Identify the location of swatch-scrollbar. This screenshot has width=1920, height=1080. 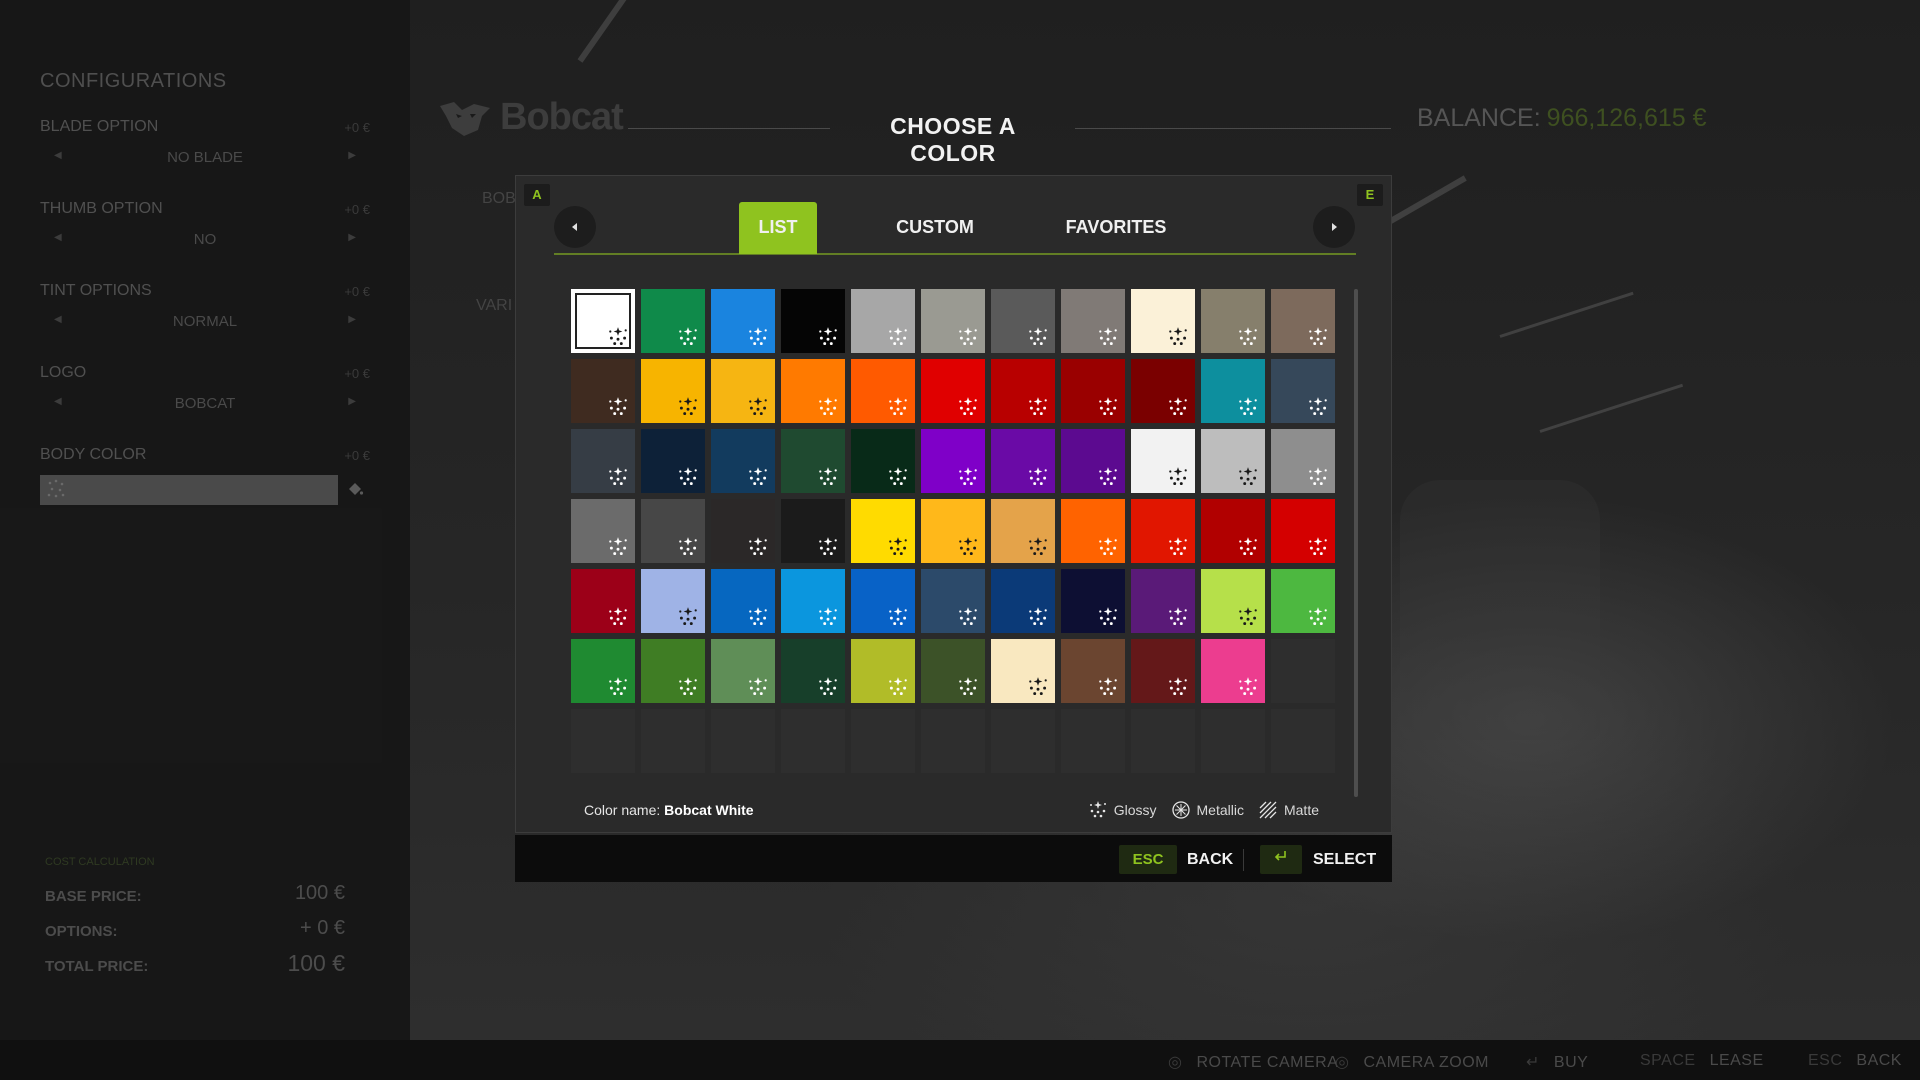
(1356, 543).